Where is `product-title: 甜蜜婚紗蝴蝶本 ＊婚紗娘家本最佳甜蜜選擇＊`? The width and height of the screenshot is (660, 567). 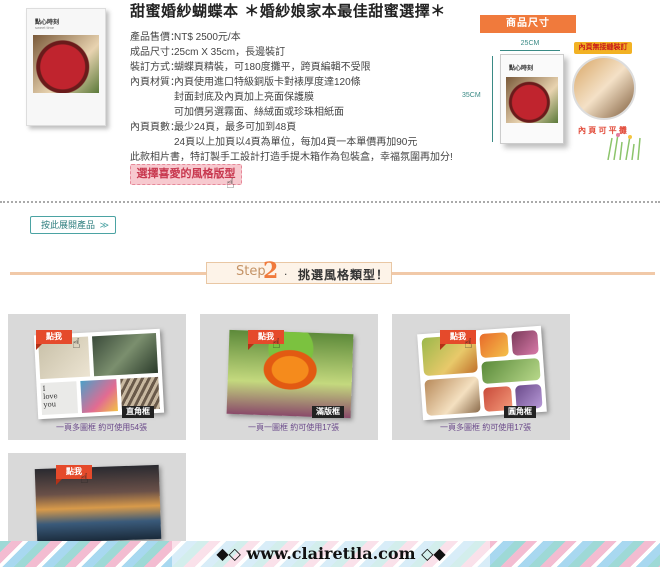 product-title: 甜蜜婚紗蝴蝶本 ＊婚紗娘家本最佳甜蜜選擇＊ is located at coordinates (288, 11).